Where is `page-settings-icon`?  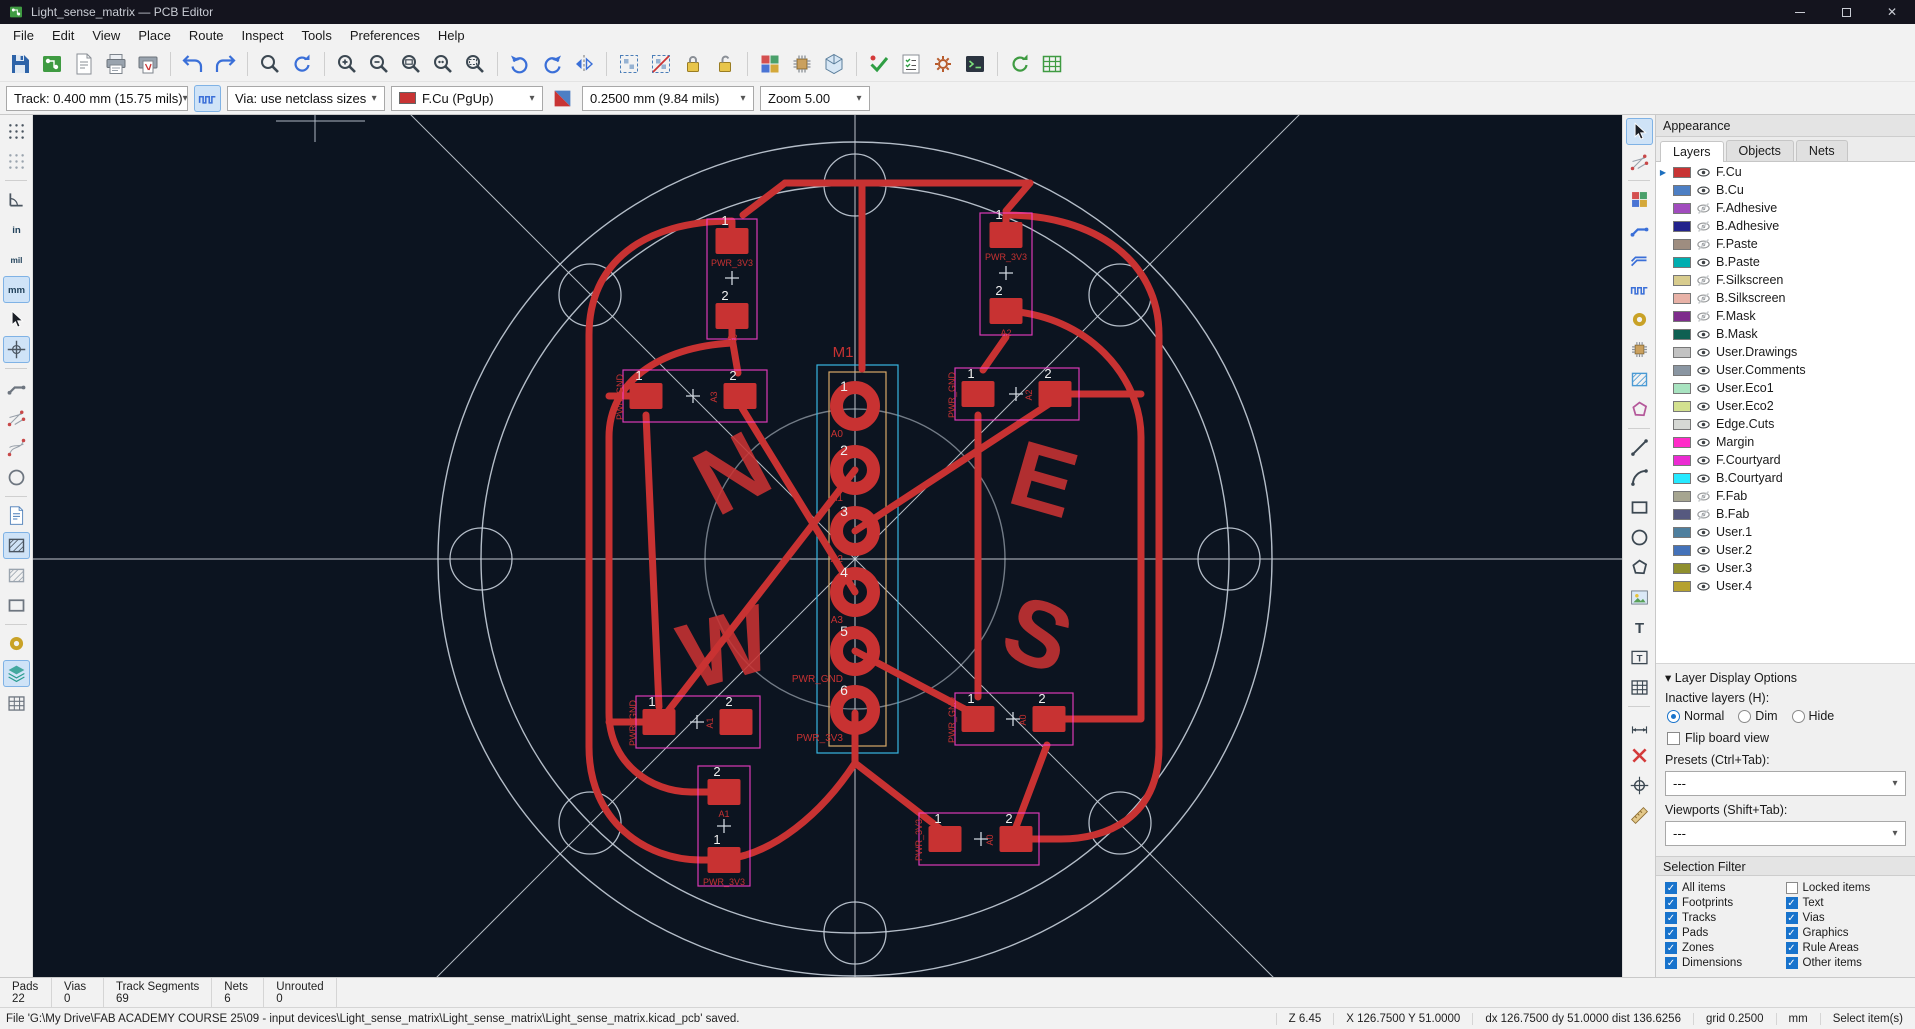
page-settings-icon is located at coordinates (84, 64).